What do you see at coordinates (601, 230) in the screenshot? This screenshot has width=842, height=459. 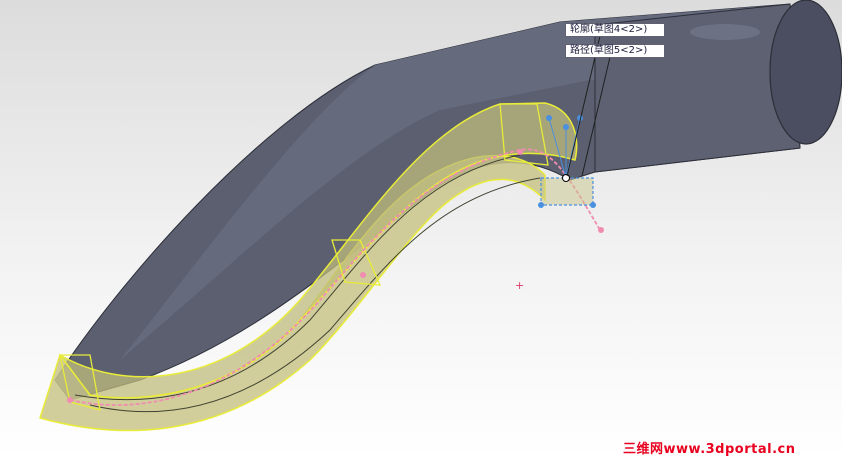 I see `path-end-point` at bounding box center [601, 230].